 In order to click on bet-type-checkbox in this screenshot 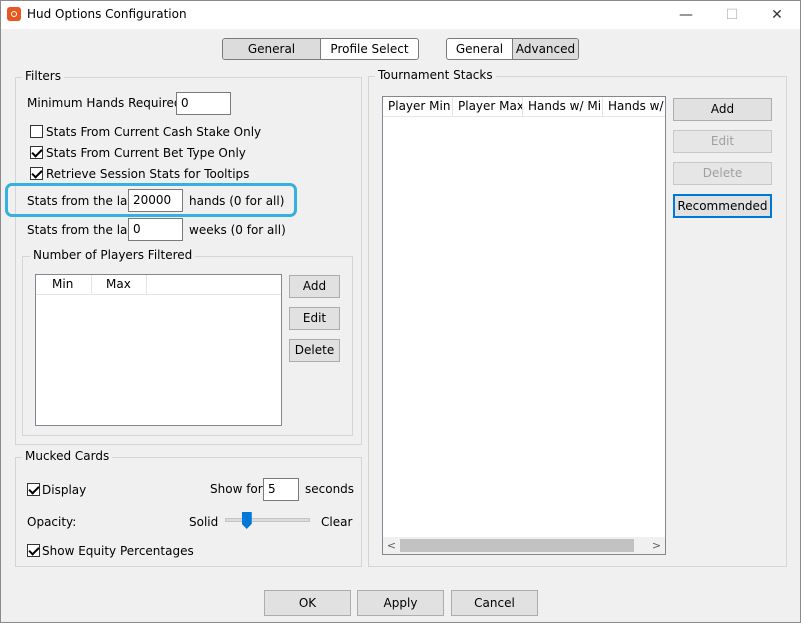, I will do `click(36, 152)`.